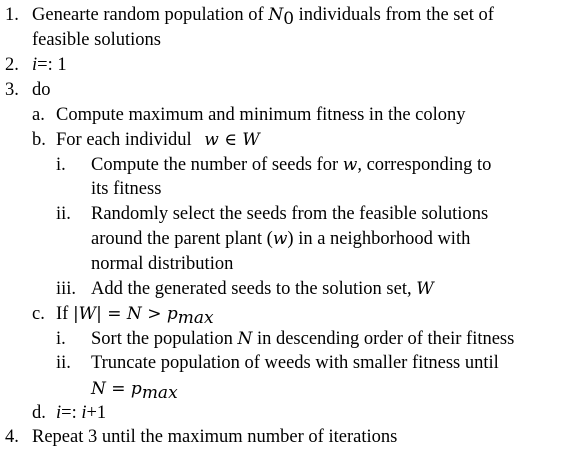 This screenshot has width=581, height=449. Describe the element at coordinates (350, 165) in the screenshot. I see `step-3b-i-math: w` at that location.